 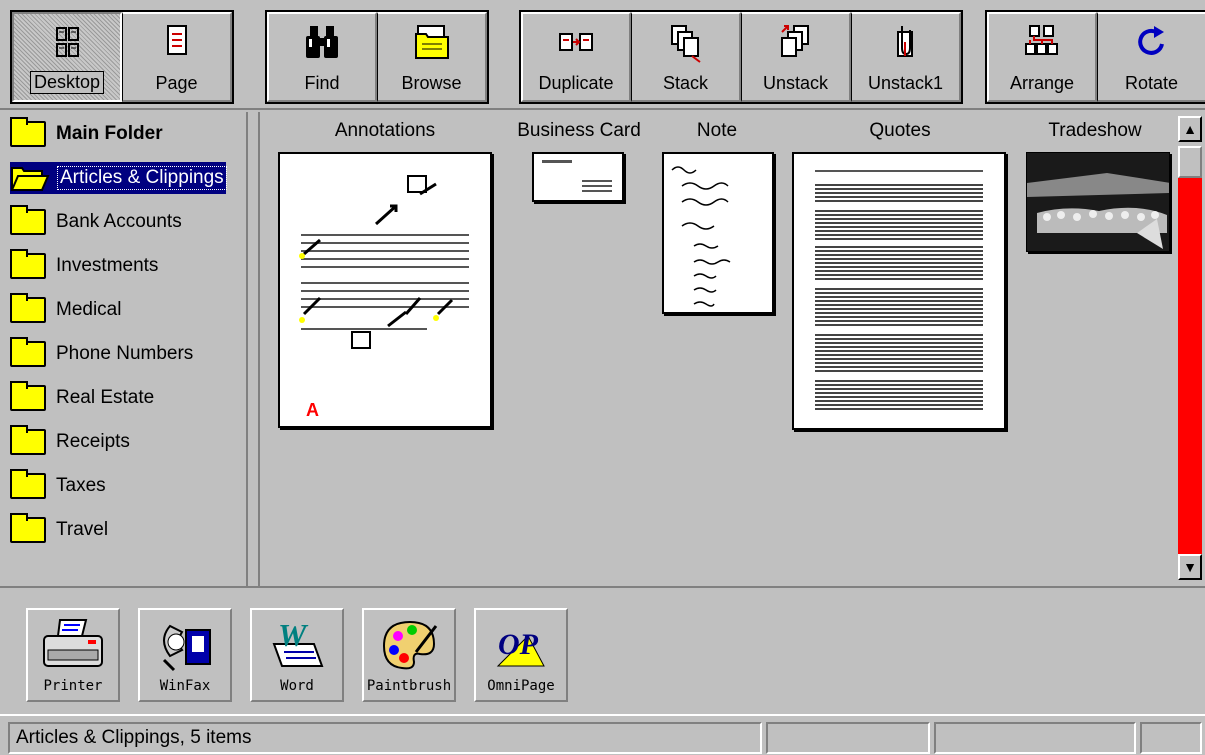 I want to click on document-tradeshow: Tradeshow, so click(x=1095, y=131).